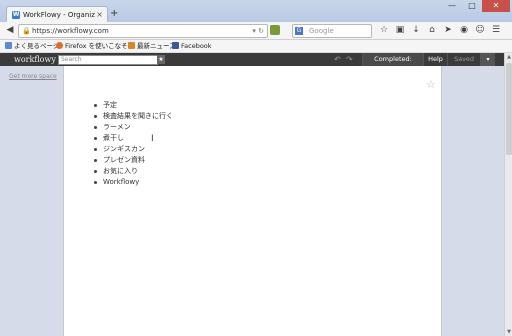  Describe the element at coordinates (448, 30) in the screenshot. I see `send-icon: ➤` at that location.